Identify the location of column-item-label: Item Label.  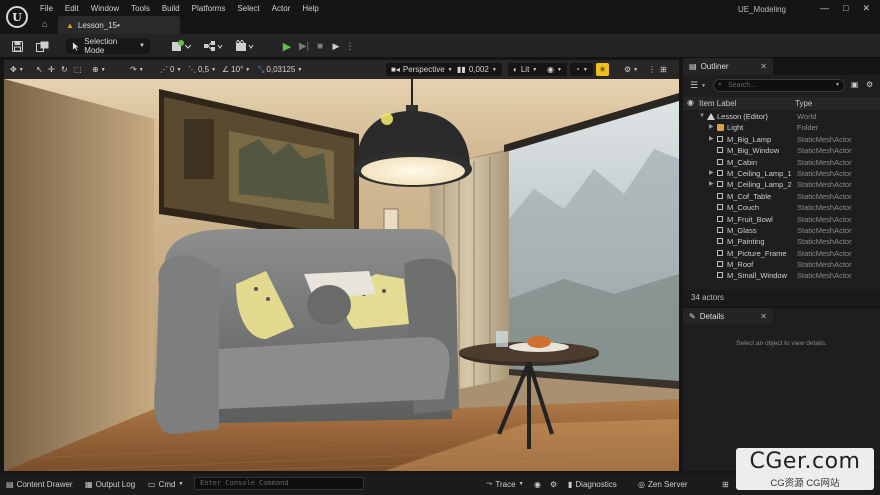
(717, 103).